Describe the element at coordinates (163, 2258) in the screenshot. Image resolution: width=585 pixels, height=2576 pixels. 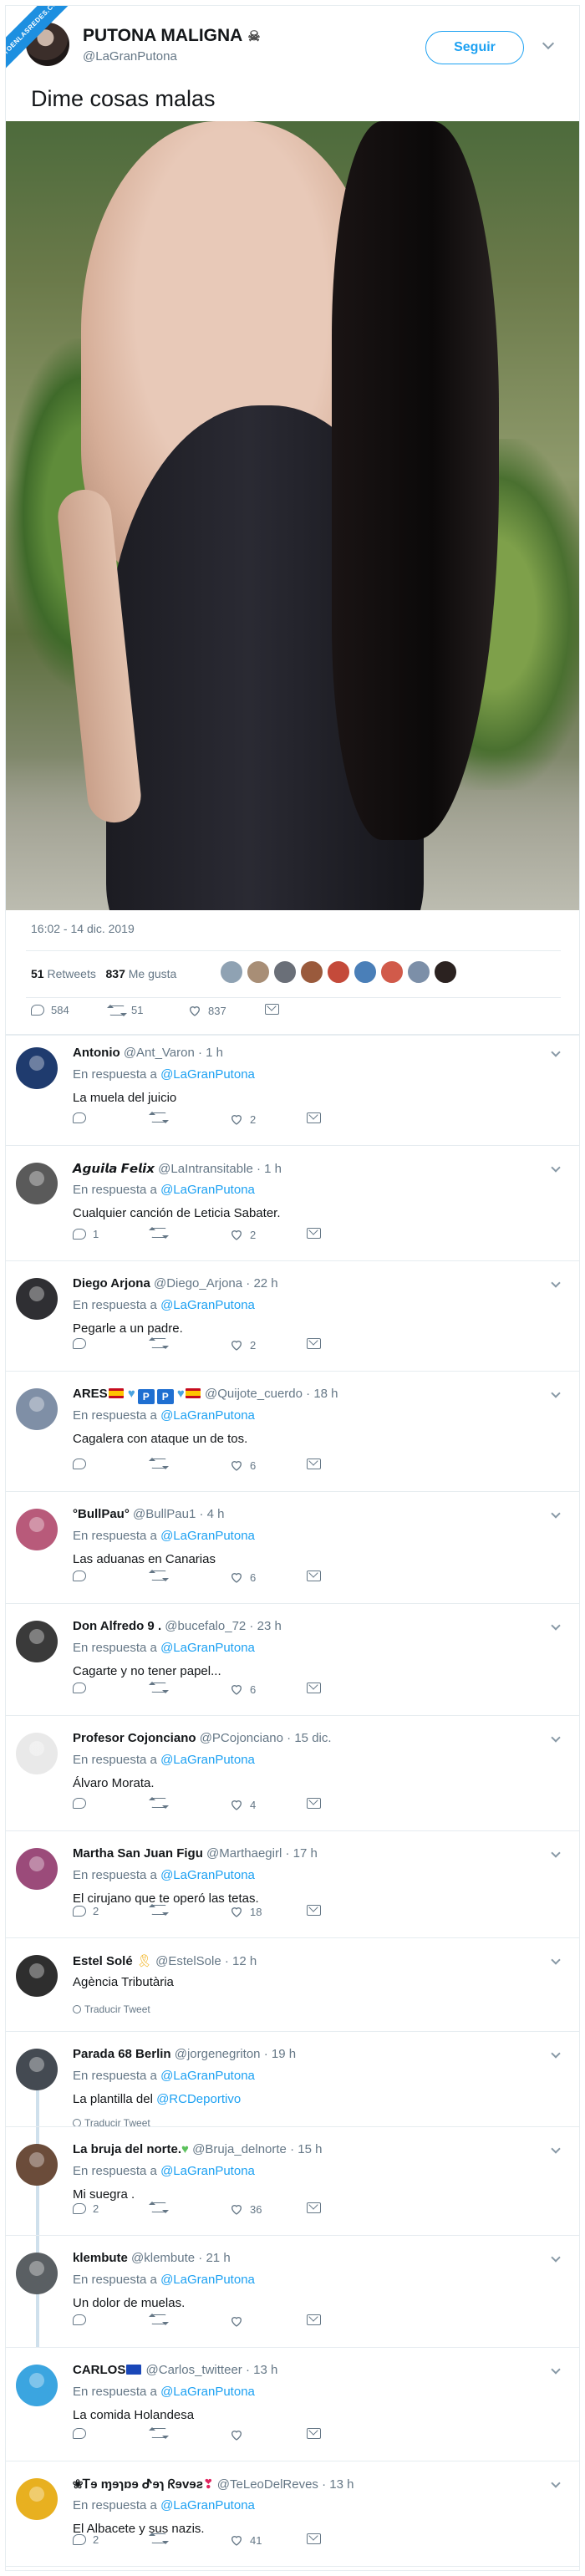
I see `reply-handle: @klembute` at that location.